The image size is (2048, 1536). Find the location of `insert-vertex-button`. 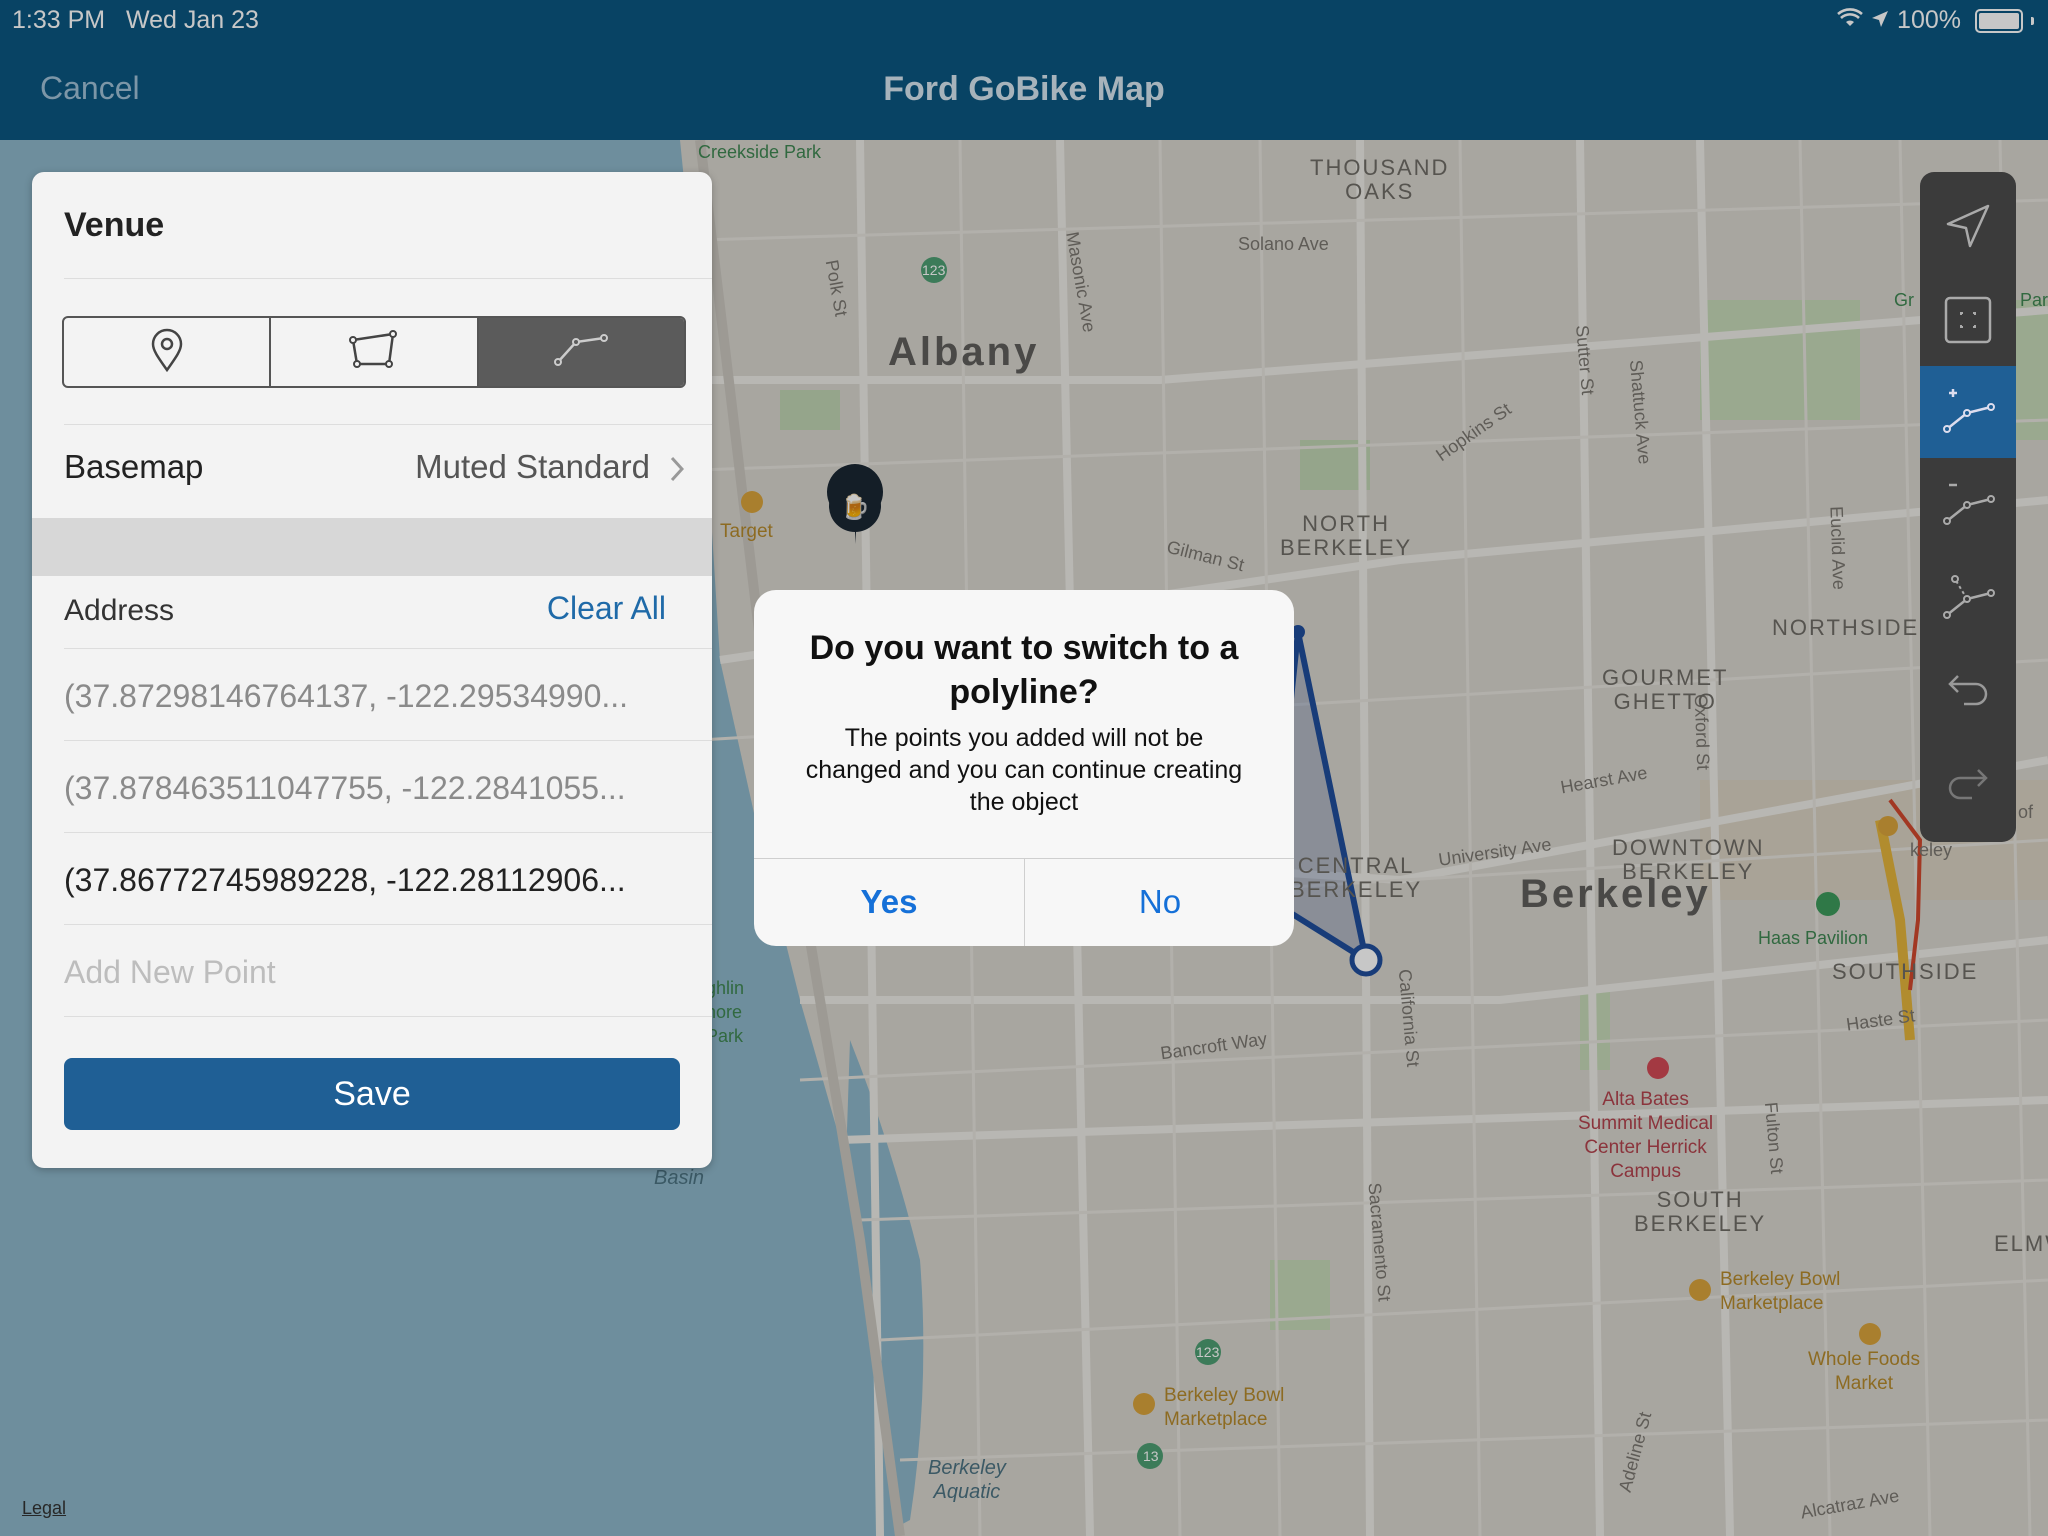

insert-vertex-button is located at coordinates (1968, 598).